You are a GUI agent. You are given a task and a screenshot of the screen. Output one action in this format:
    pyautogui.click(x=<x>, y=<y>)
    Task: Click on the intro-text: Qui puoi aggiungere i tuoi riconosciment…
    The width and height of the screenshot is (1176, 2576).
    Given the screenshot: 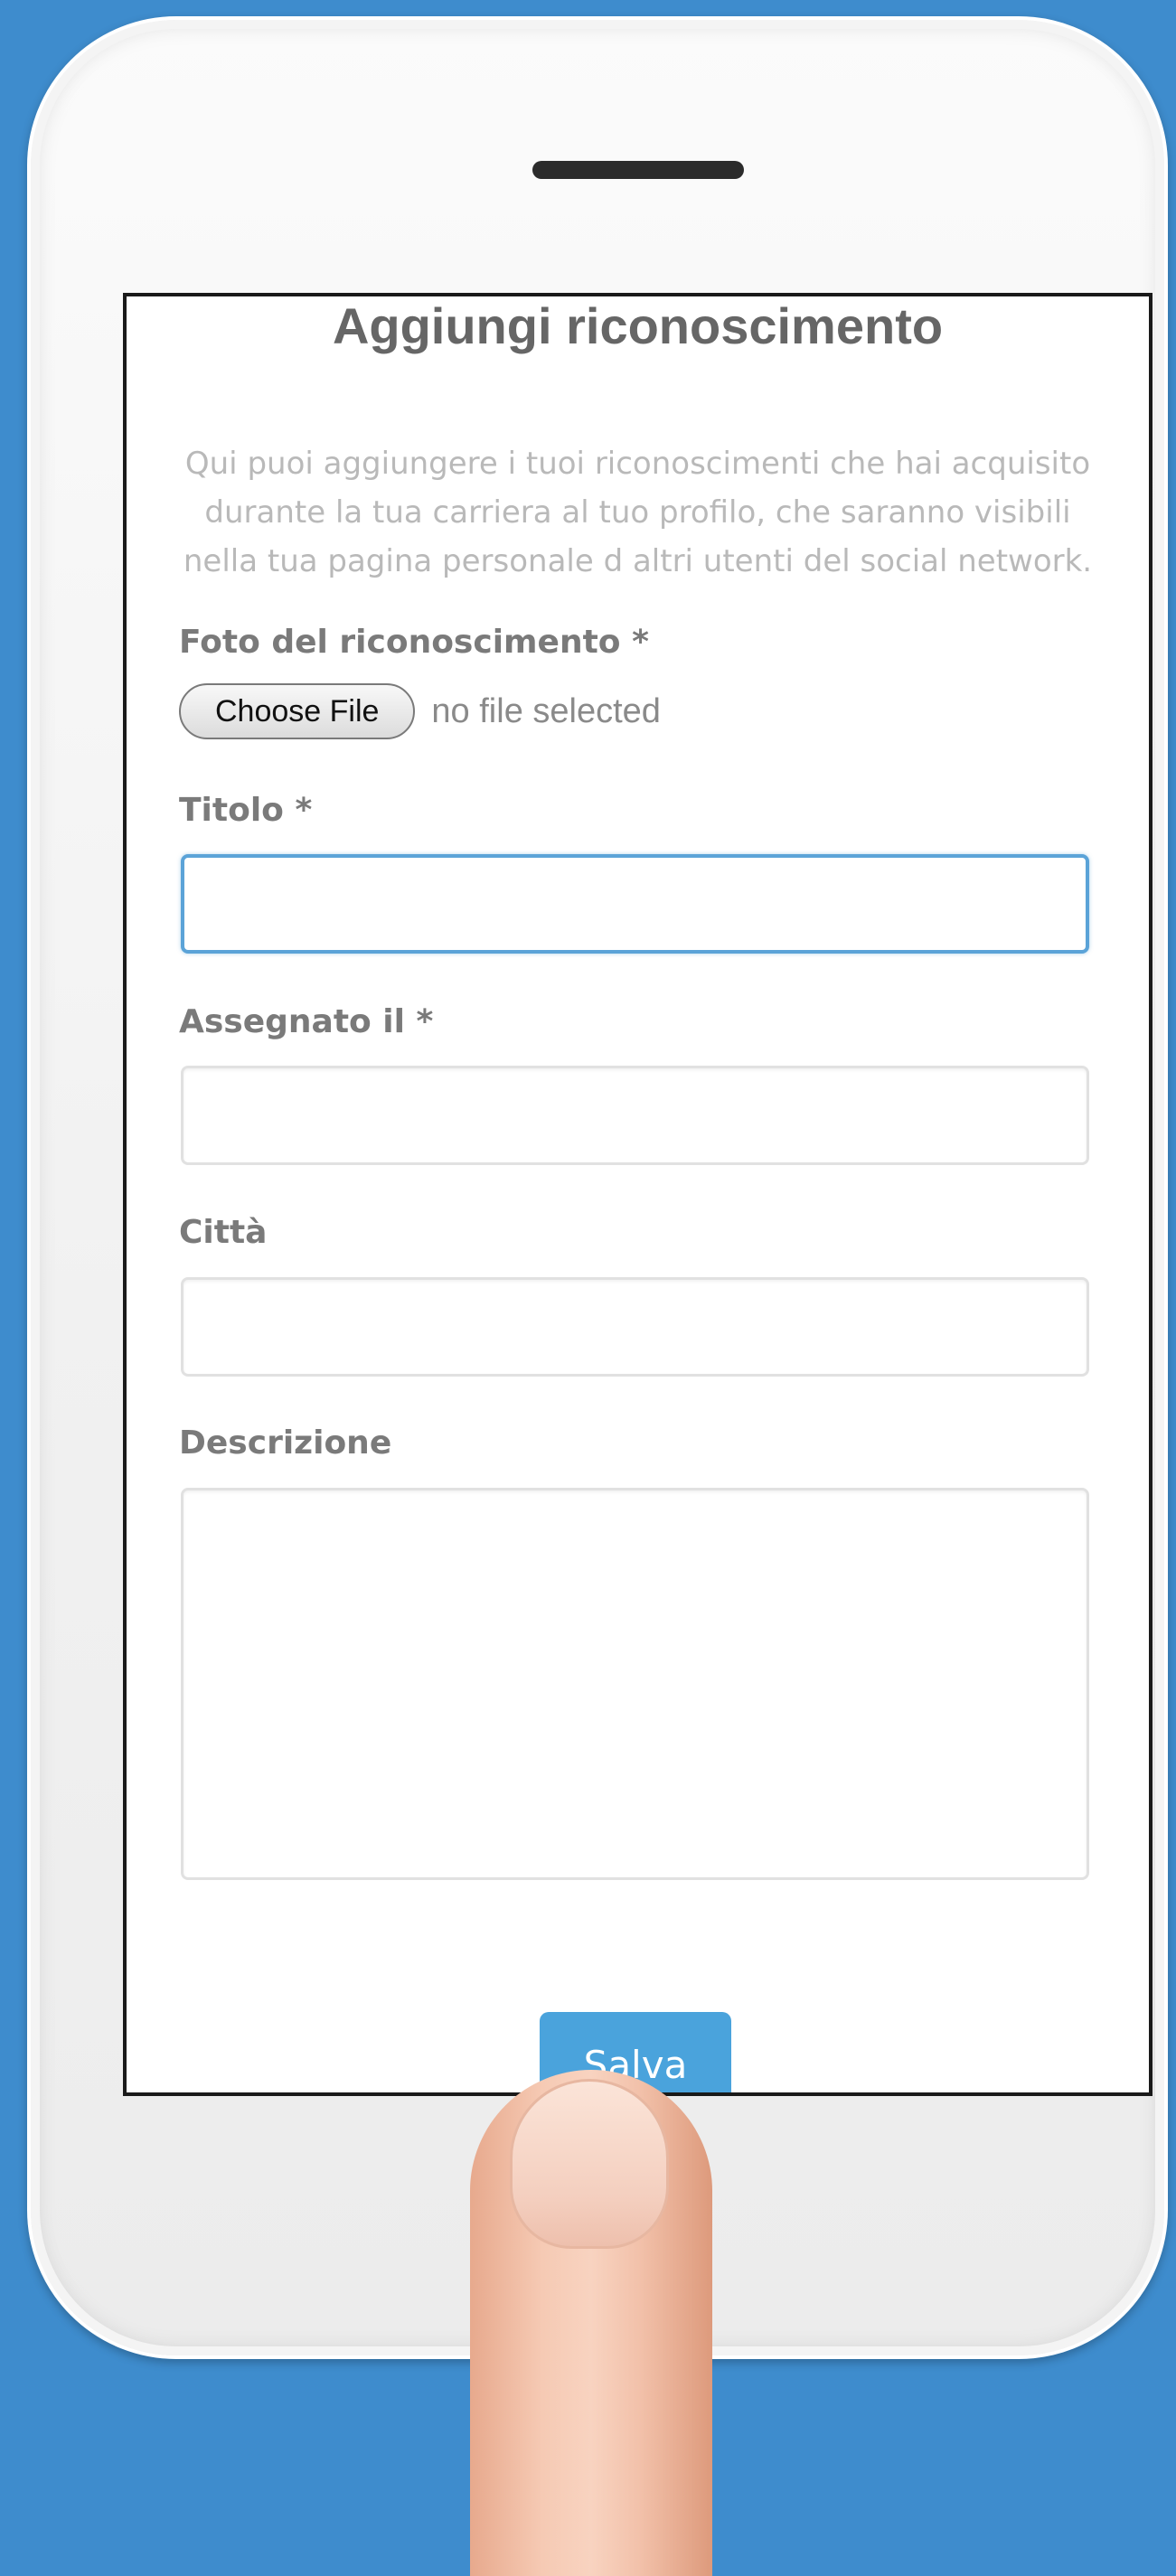 What is the action you would take?
    pyautogui.click(x=638, y=512)
    